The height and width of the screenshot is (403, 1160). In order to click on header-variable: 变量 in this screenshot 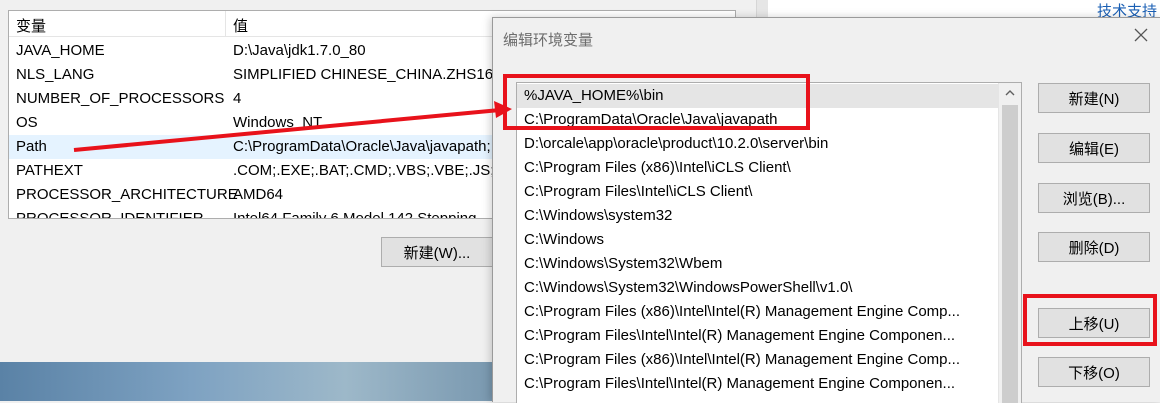, I will do `click(31, 25)`.